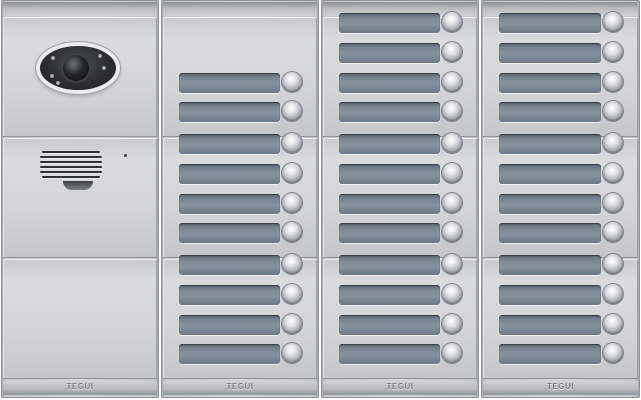  What do you see at coordinates (80, 319) in the screenshot?
I see `blank-module` at bounding box center [80, 319].